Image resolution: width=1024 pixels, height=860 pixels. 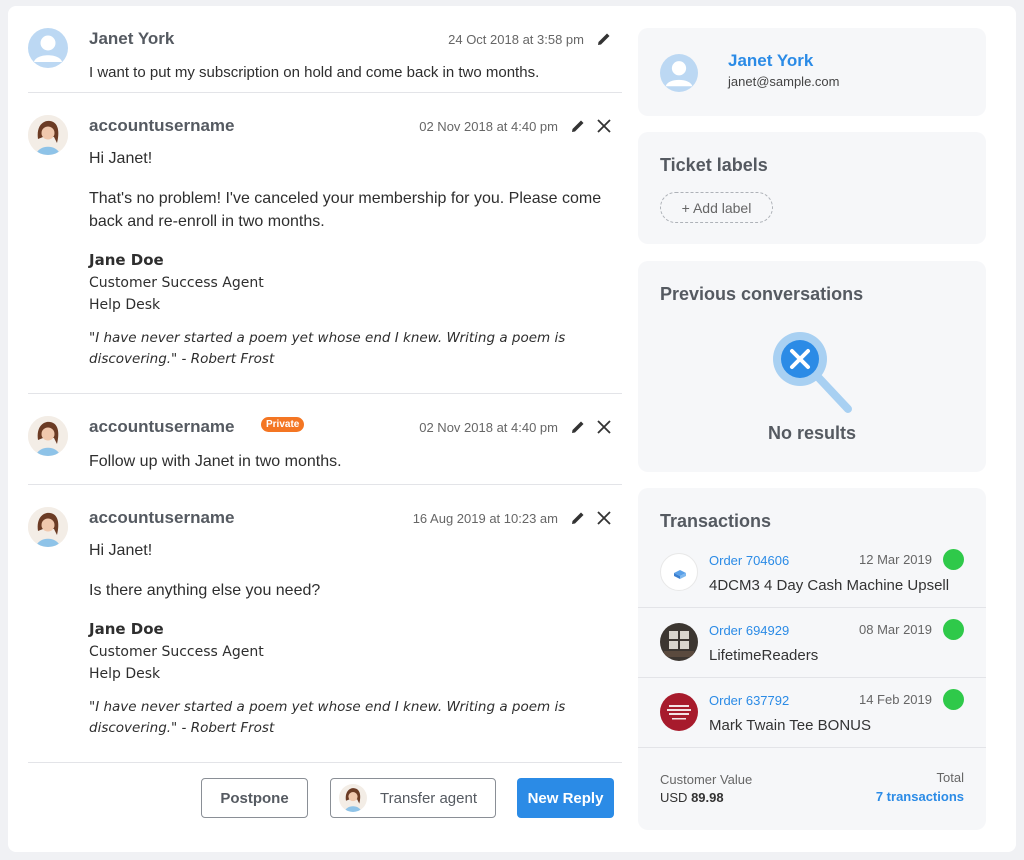 I want to click on transfer-agent-label: Transfer agent, so click(x=428, y=798).